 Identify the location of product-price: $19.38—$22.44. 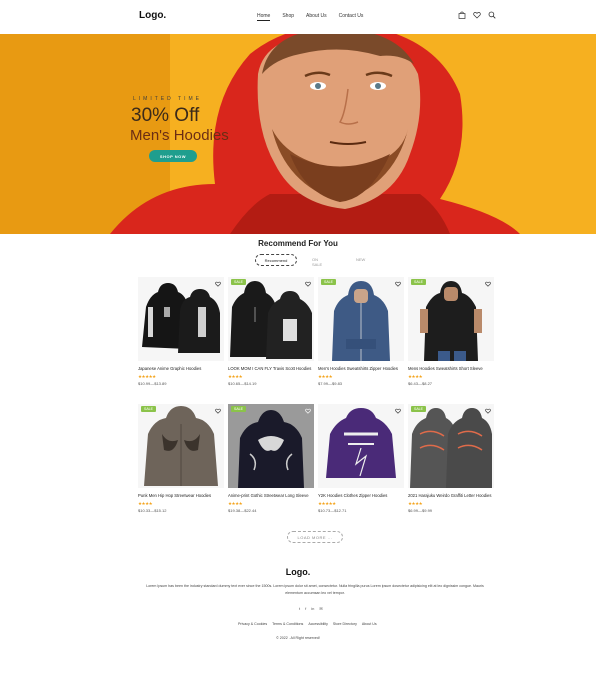
(242, 510).